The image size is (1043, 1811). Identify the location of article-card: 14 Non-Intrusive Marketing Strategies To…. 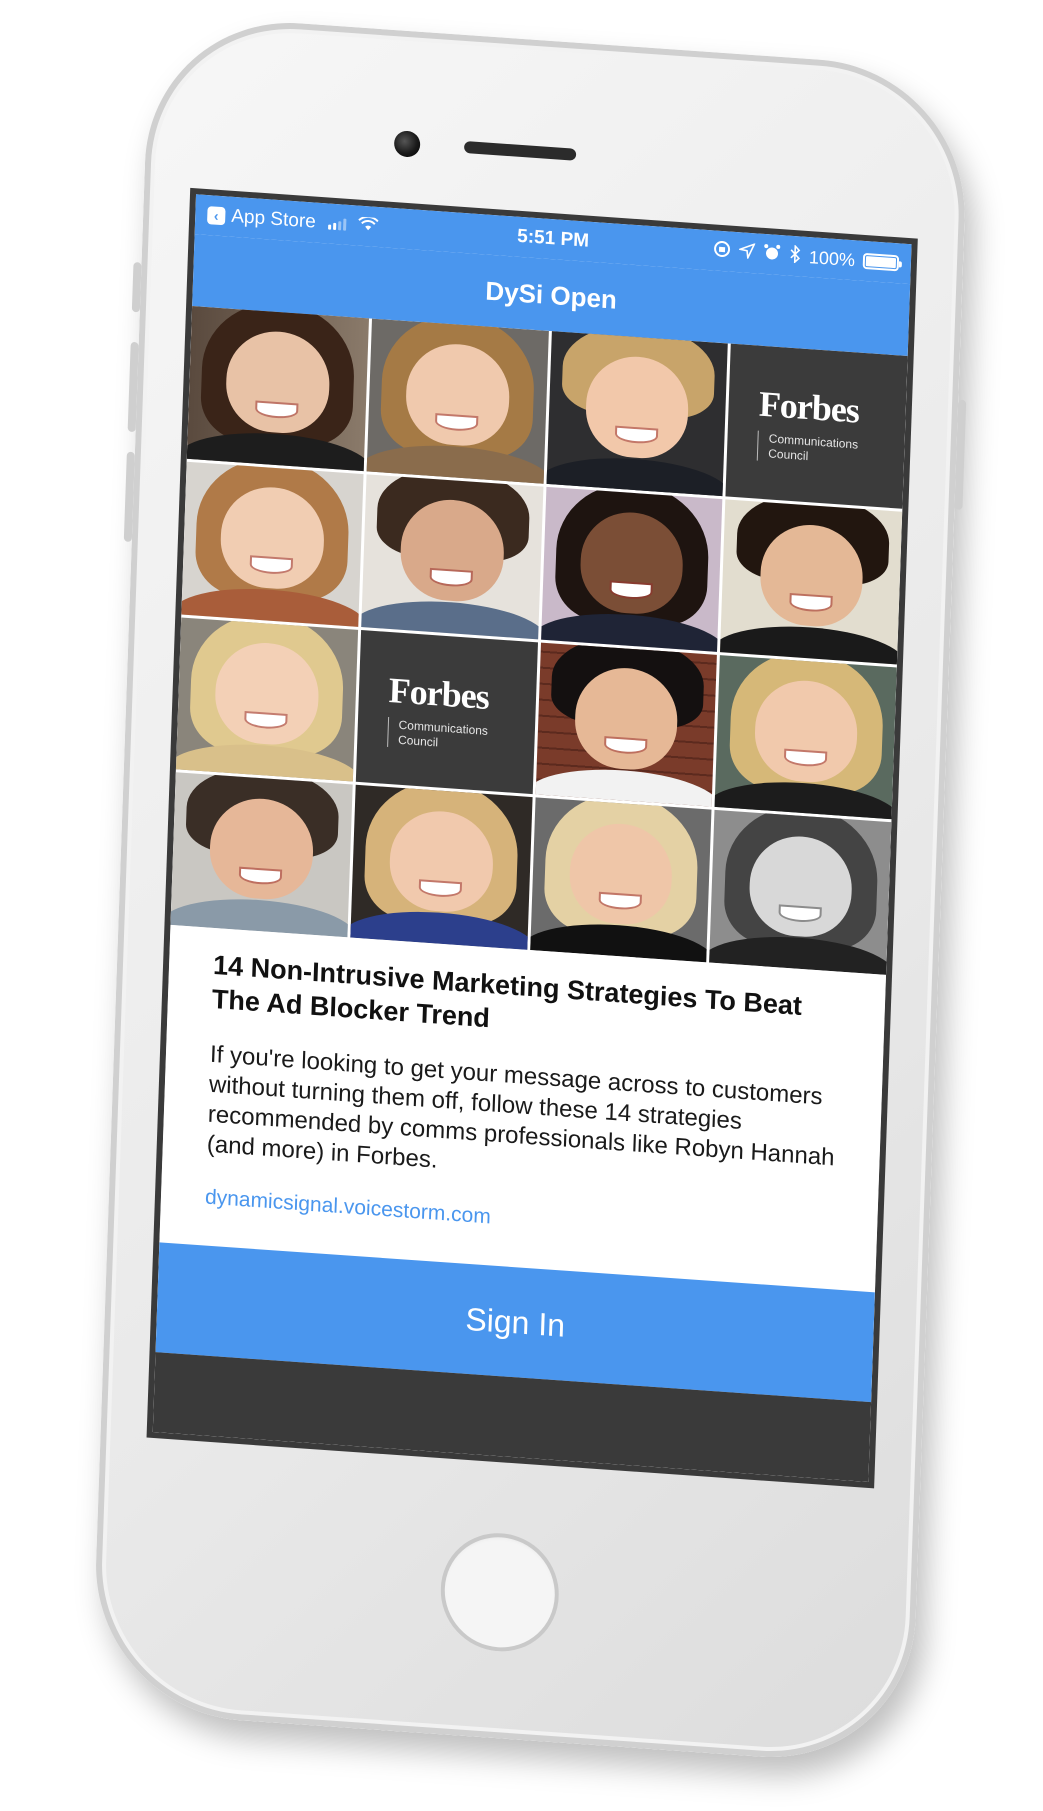
(523, 1109).